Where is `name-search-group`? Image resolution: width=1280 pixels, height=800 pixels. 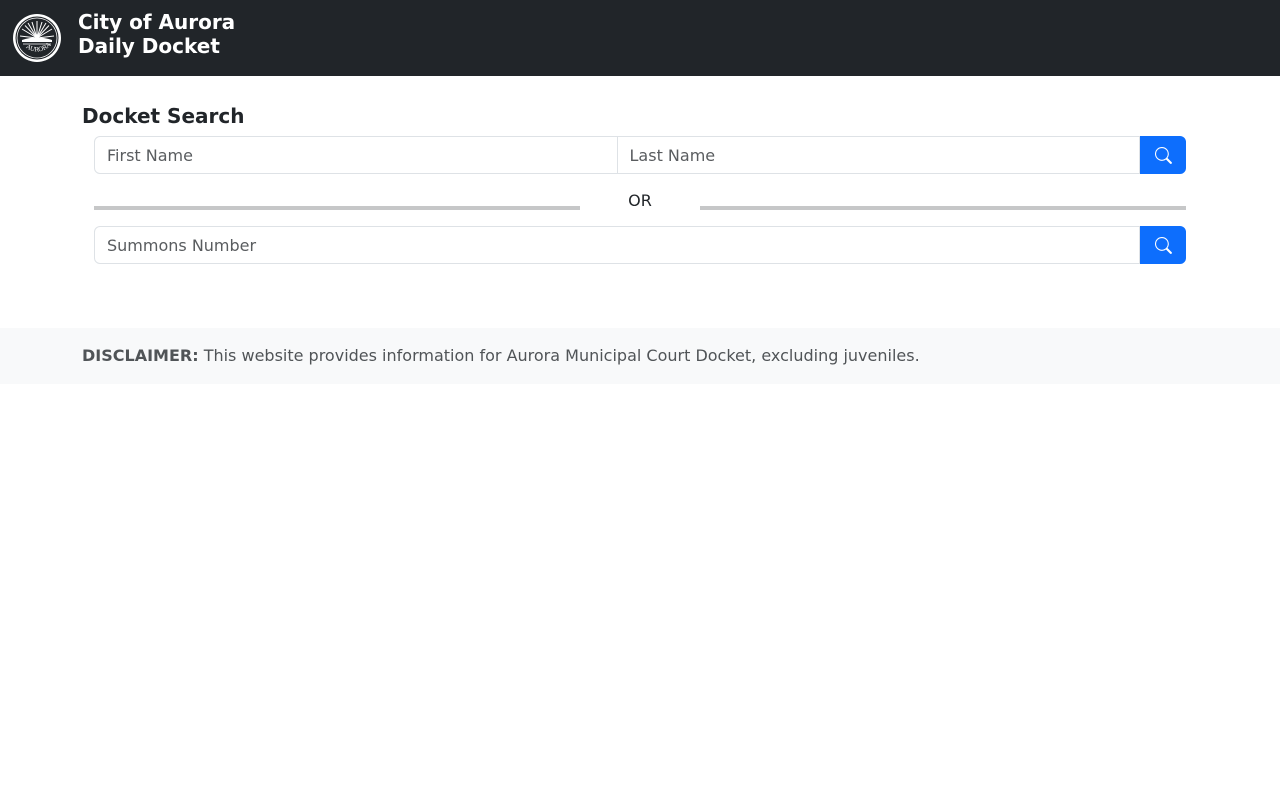 name-search-group is located at coordinates (640, 155).